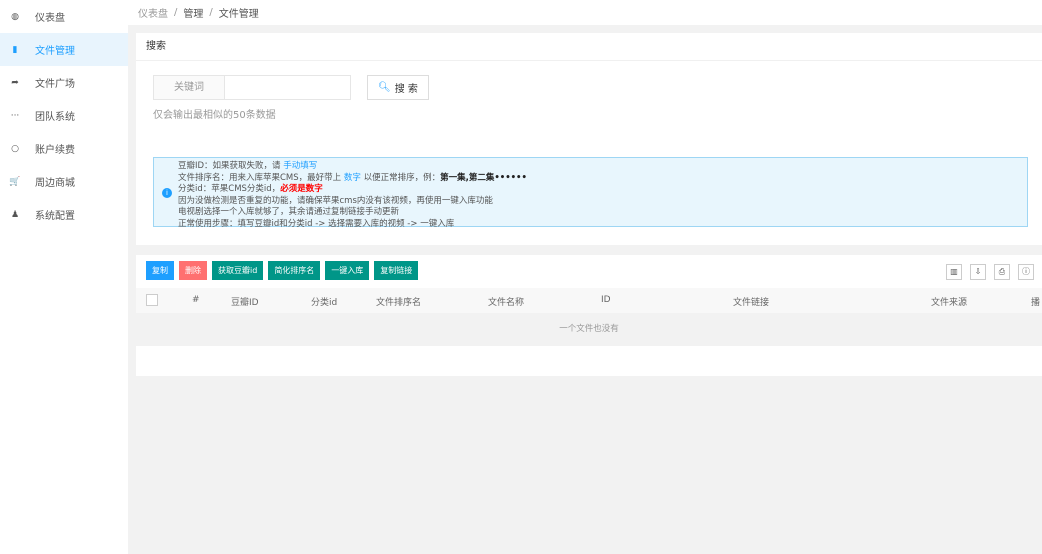 Image resolution: width=1042 pixels, height=554 pixels. Describe the element at coordinates (300, 166) in the screenshot. I see `tip-text: 手动填写` at that location.